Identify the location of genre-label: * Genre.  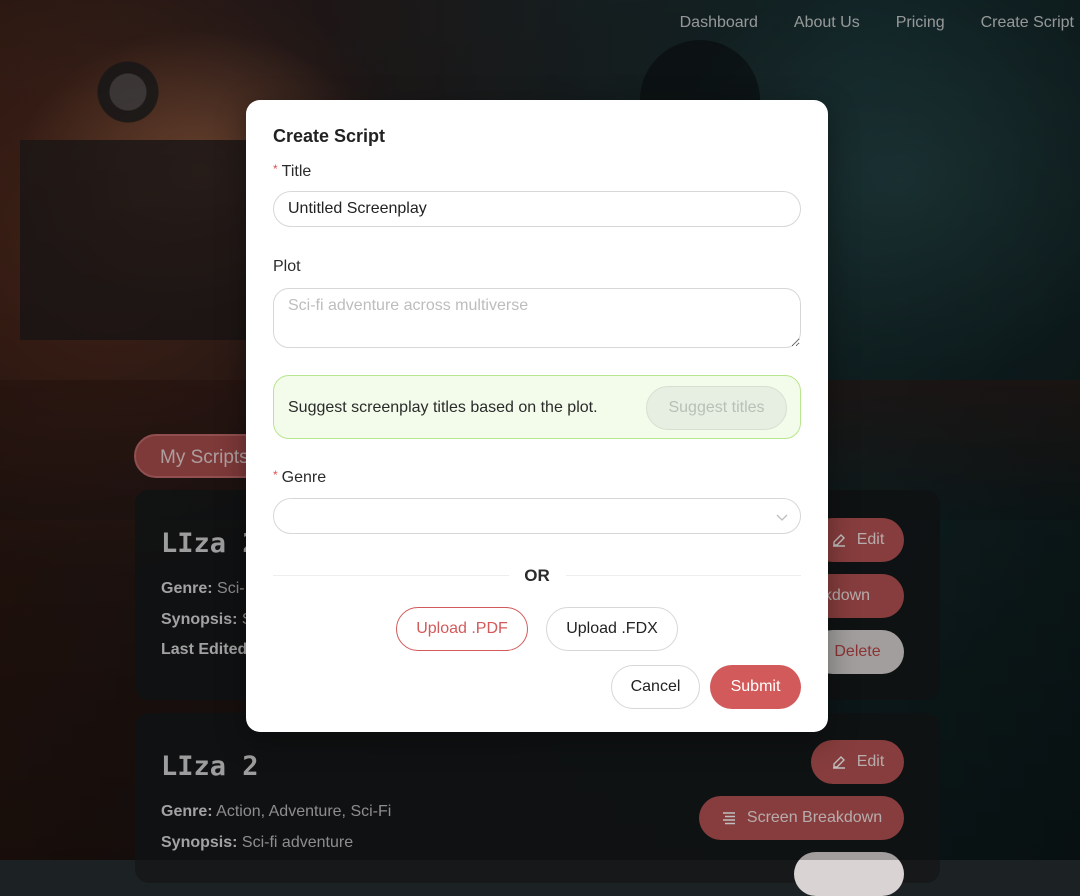
(300, 477).